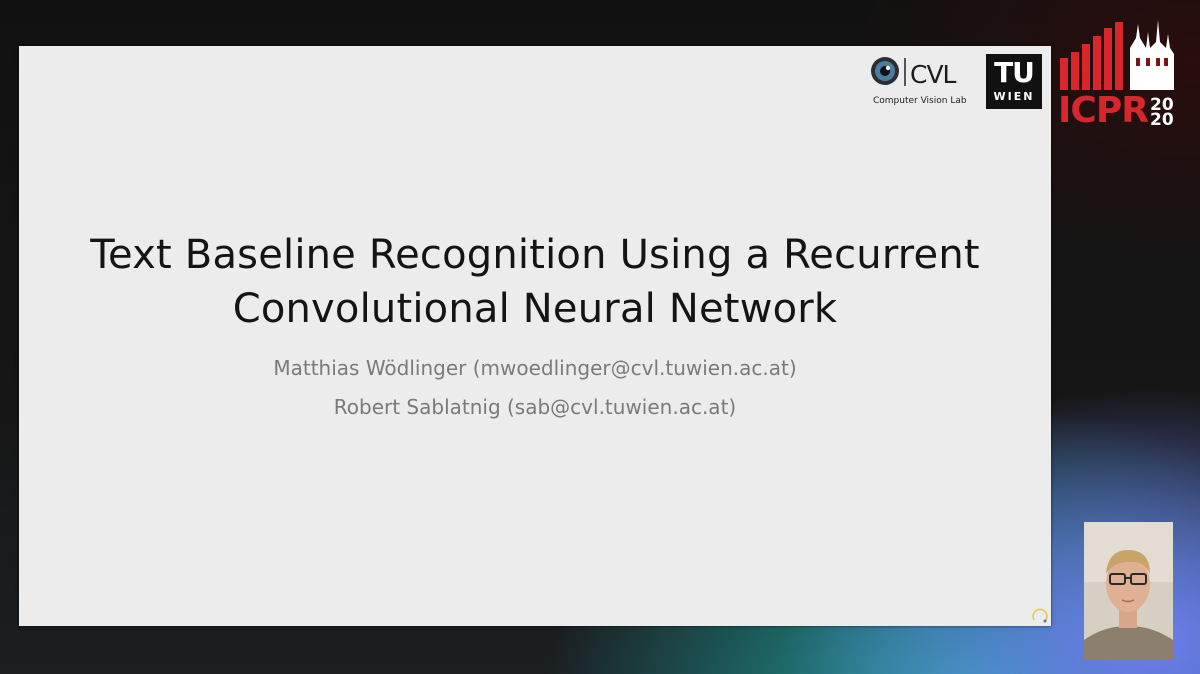 The height and width of the screenshot is (674, 1200). I want to click on icpr-skyline-icon, so click(1117, 55).